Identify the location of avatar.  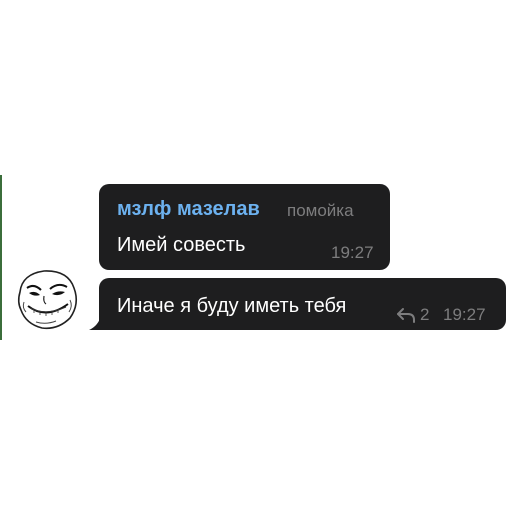
(46, 298).